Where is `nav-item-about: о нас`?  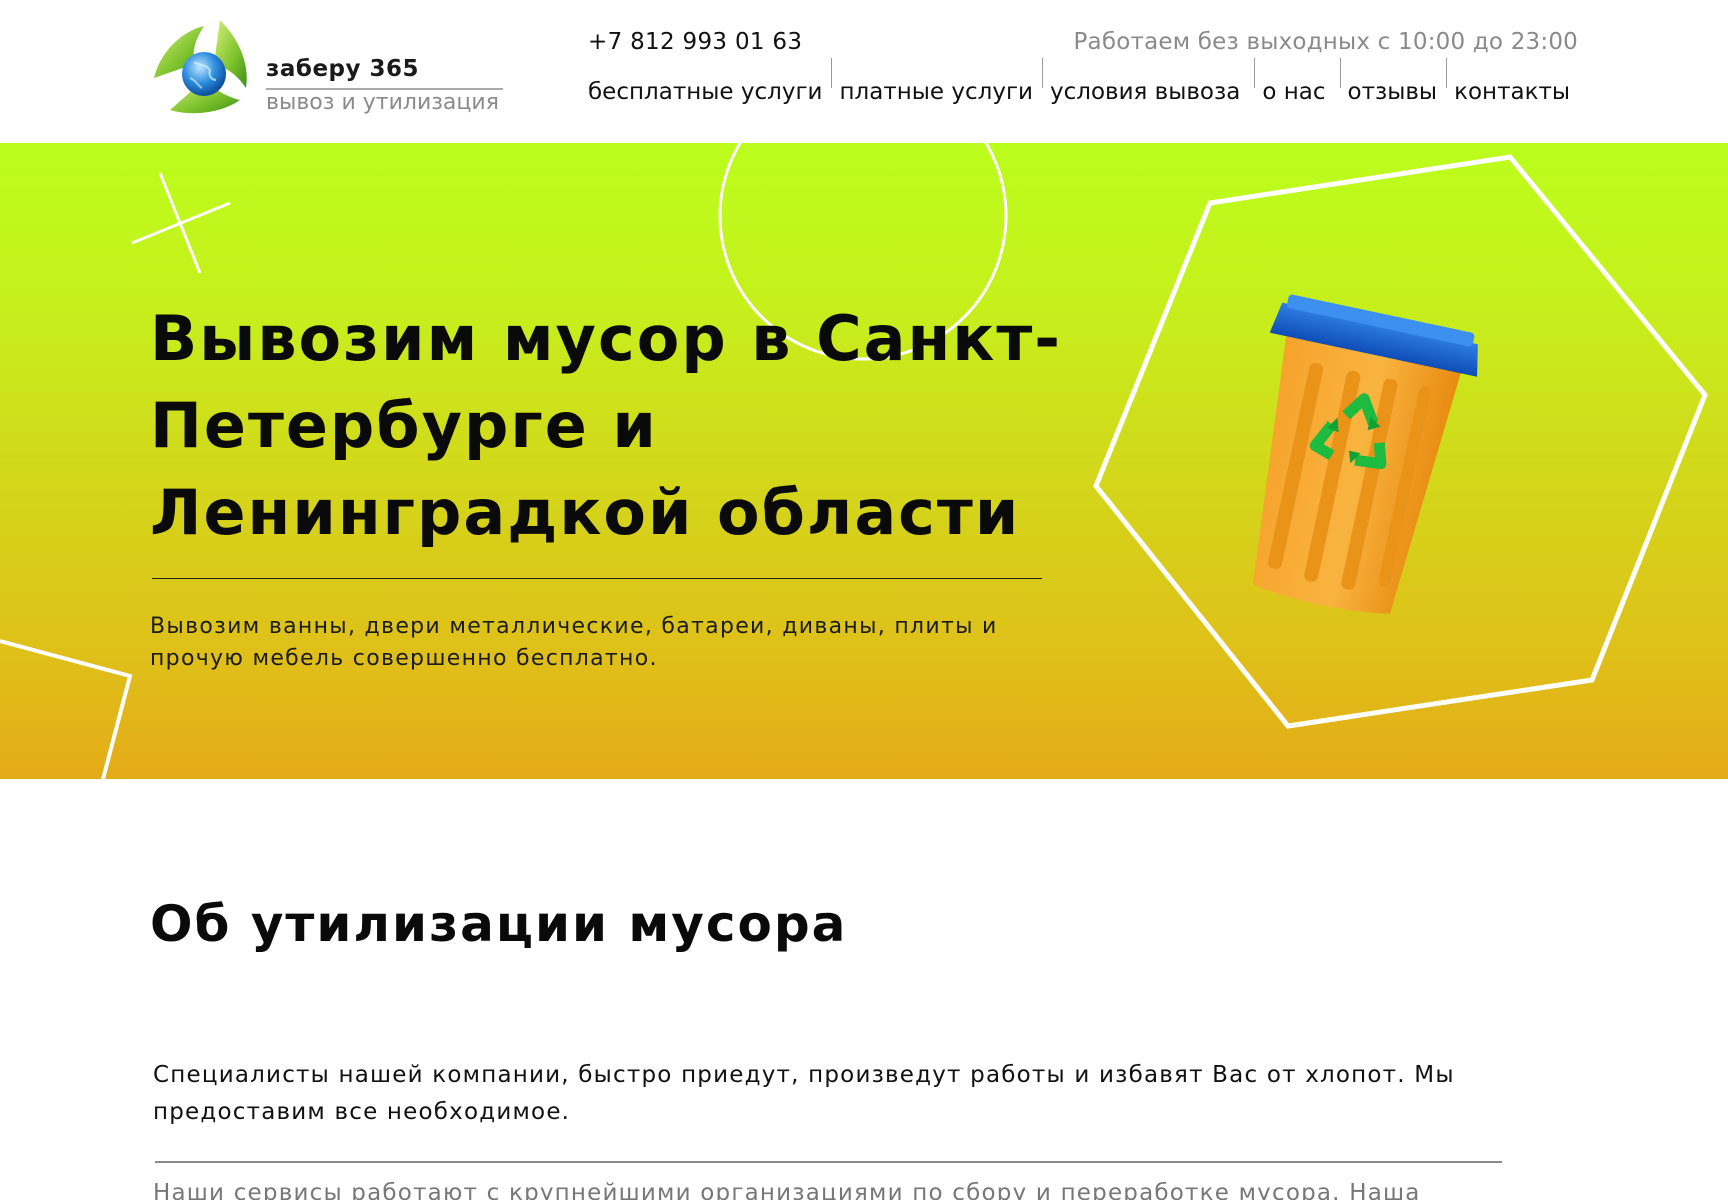
nav-item-about: о нас is located at coordinates (1293, 92).